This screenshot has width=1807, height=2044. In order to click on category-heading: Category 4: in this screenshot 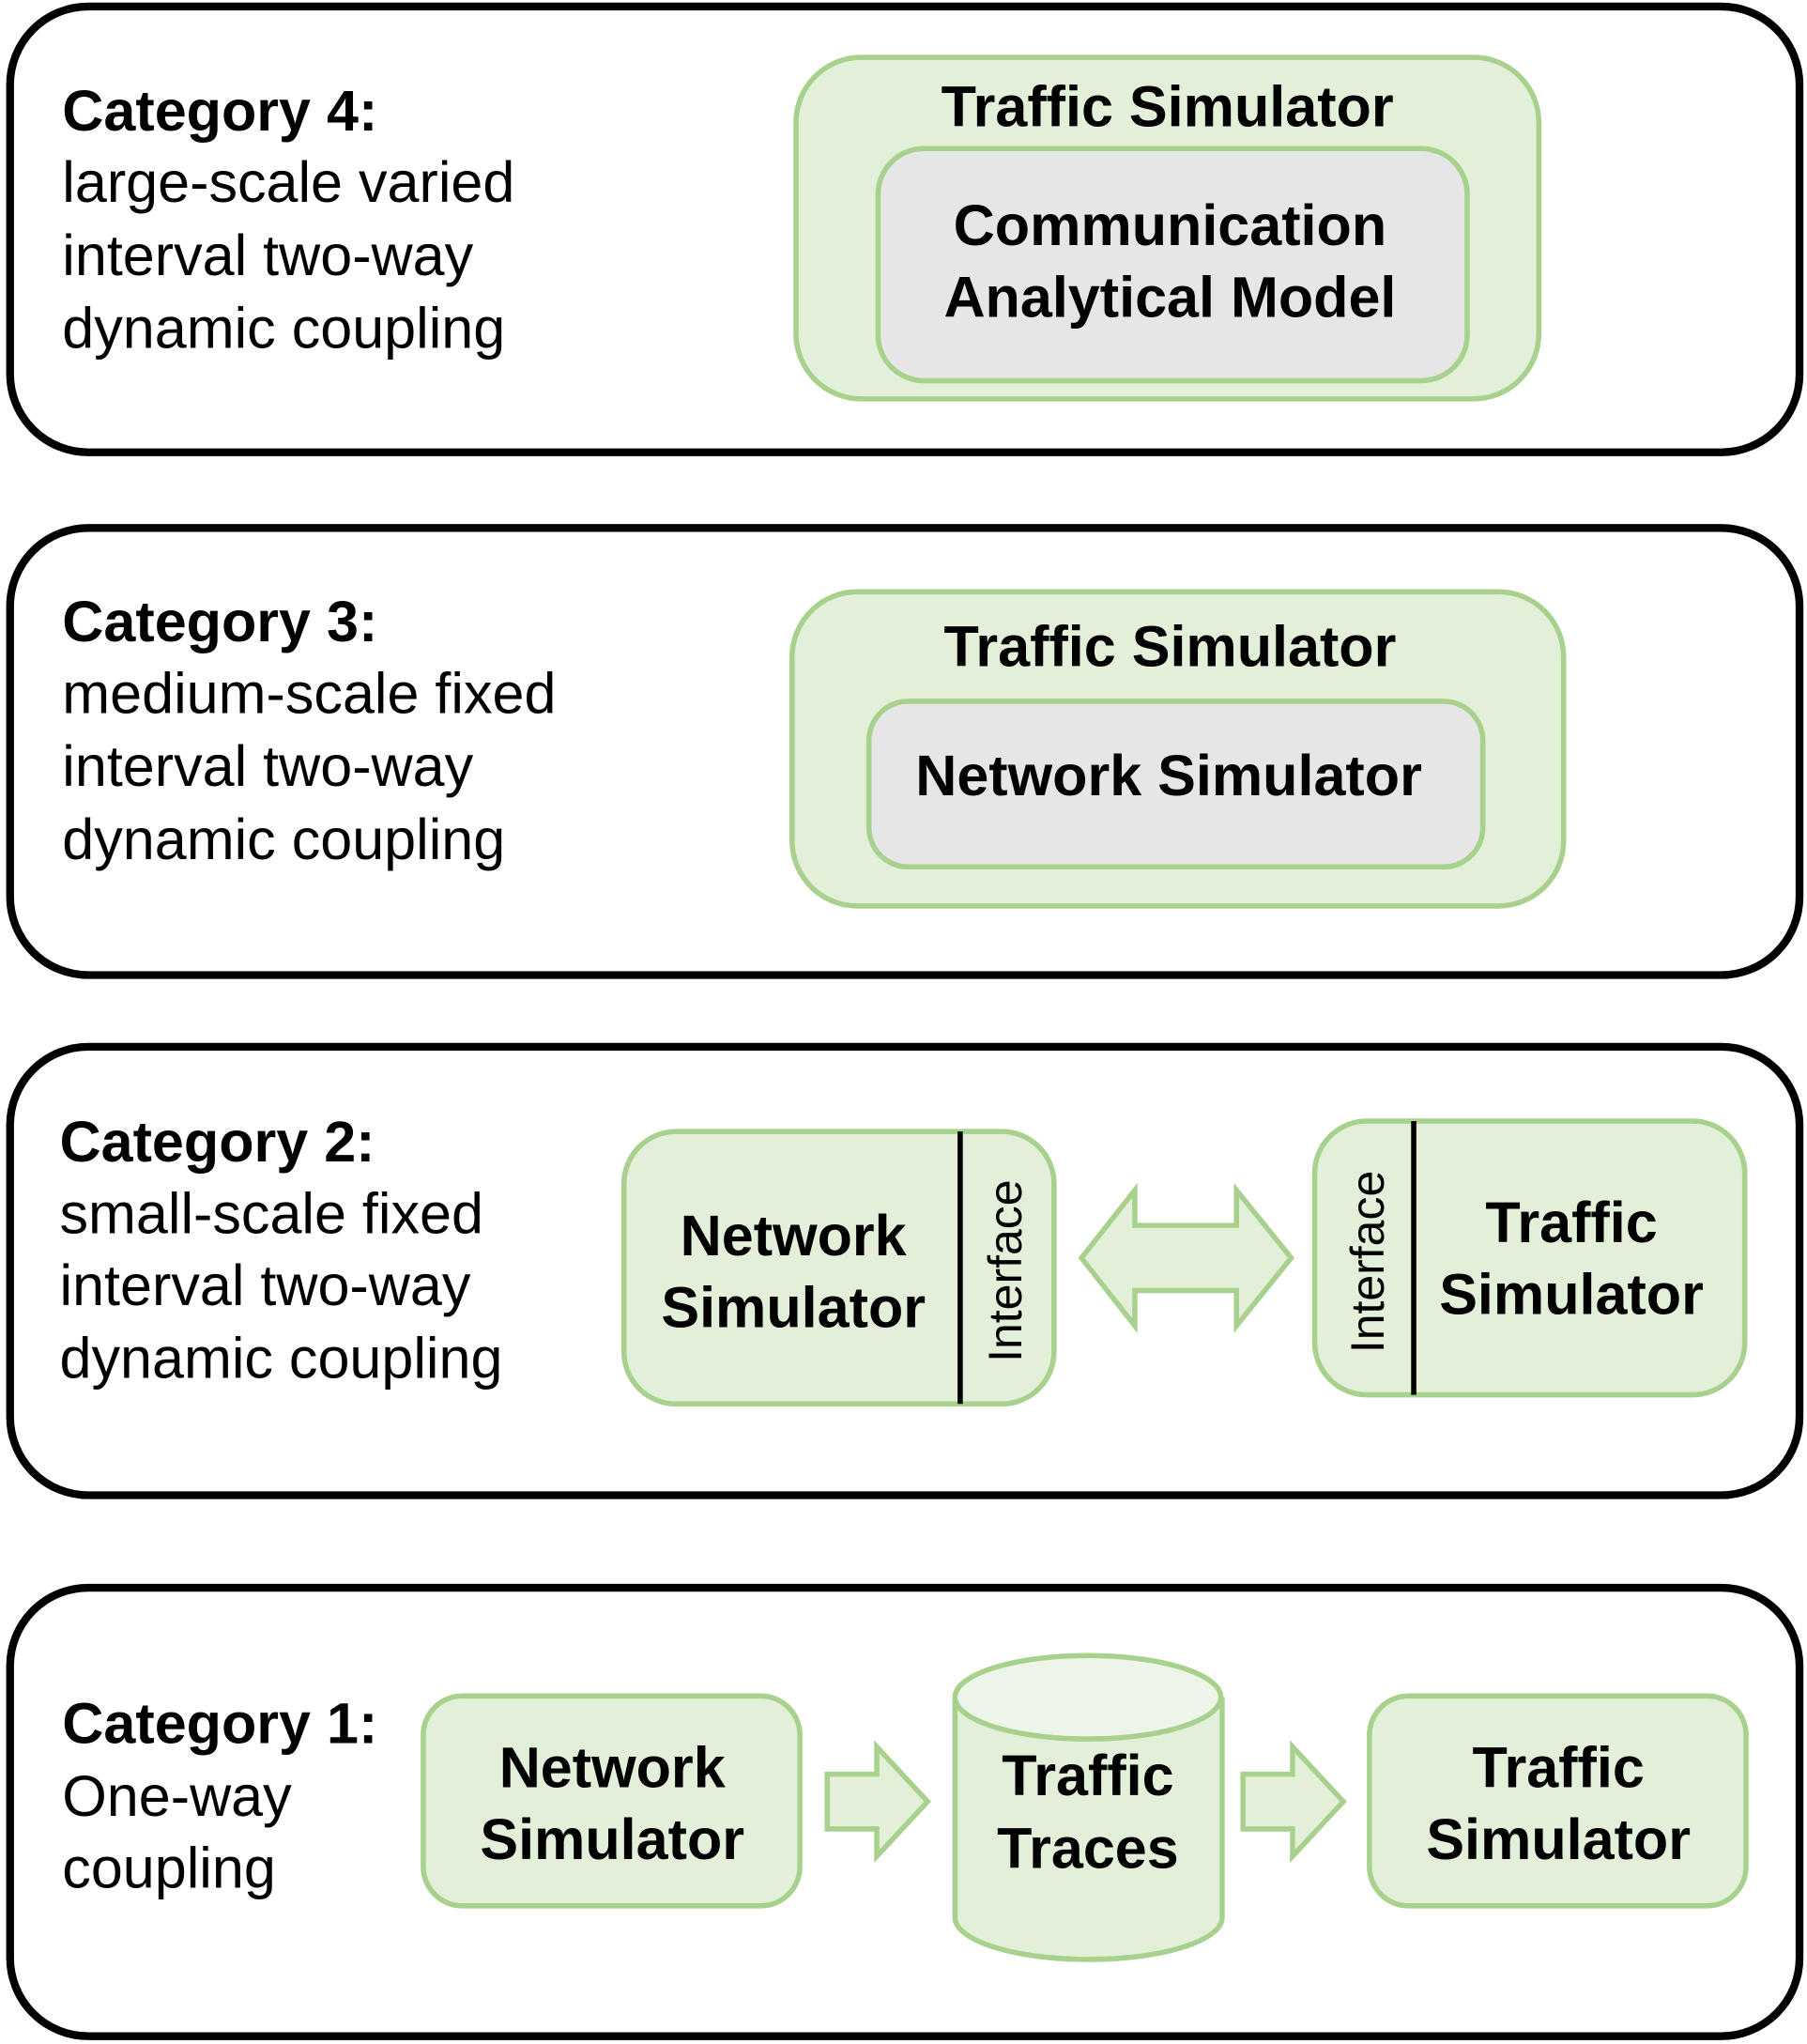, I will do `click(219, 111)`.